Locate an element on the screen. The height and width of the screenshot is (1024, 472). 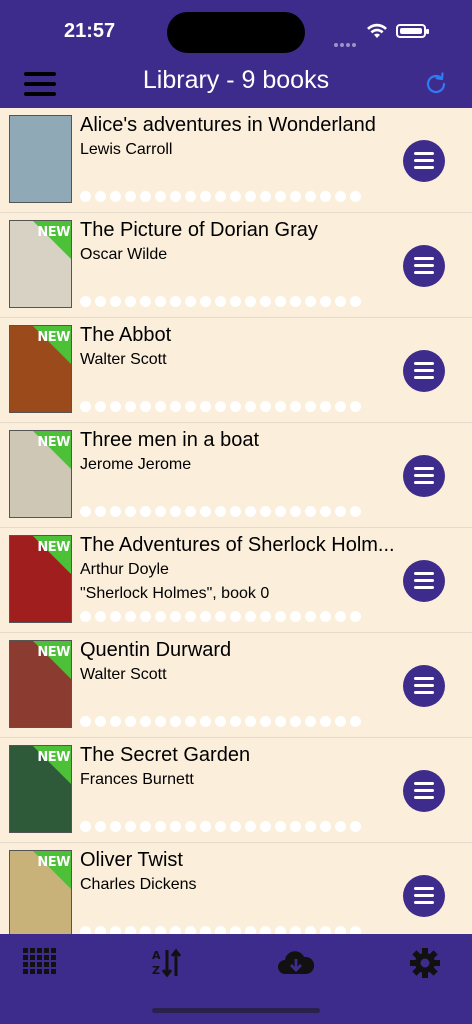
book-row: NEW Oliver Twist Charles Dickens is located at coordinates (236, 888).